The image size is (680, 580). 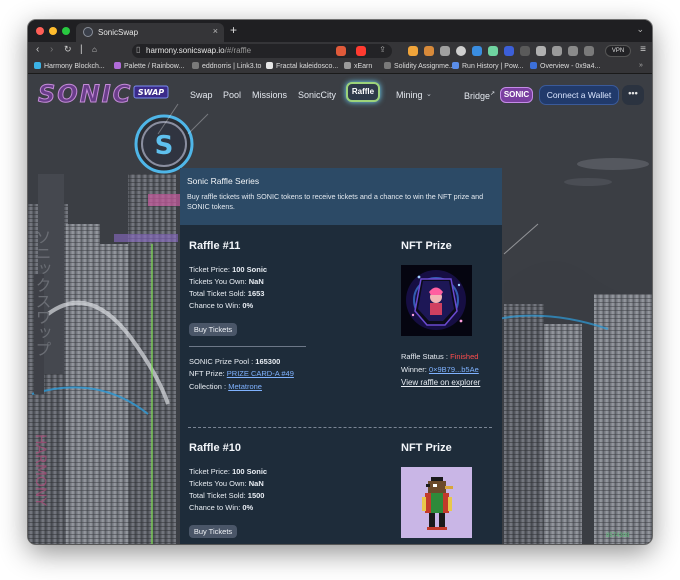 What do you see at coordinates (633, 95) in the screenshot?
I see `more-options-button: •••` at bounding box center [633, 95].